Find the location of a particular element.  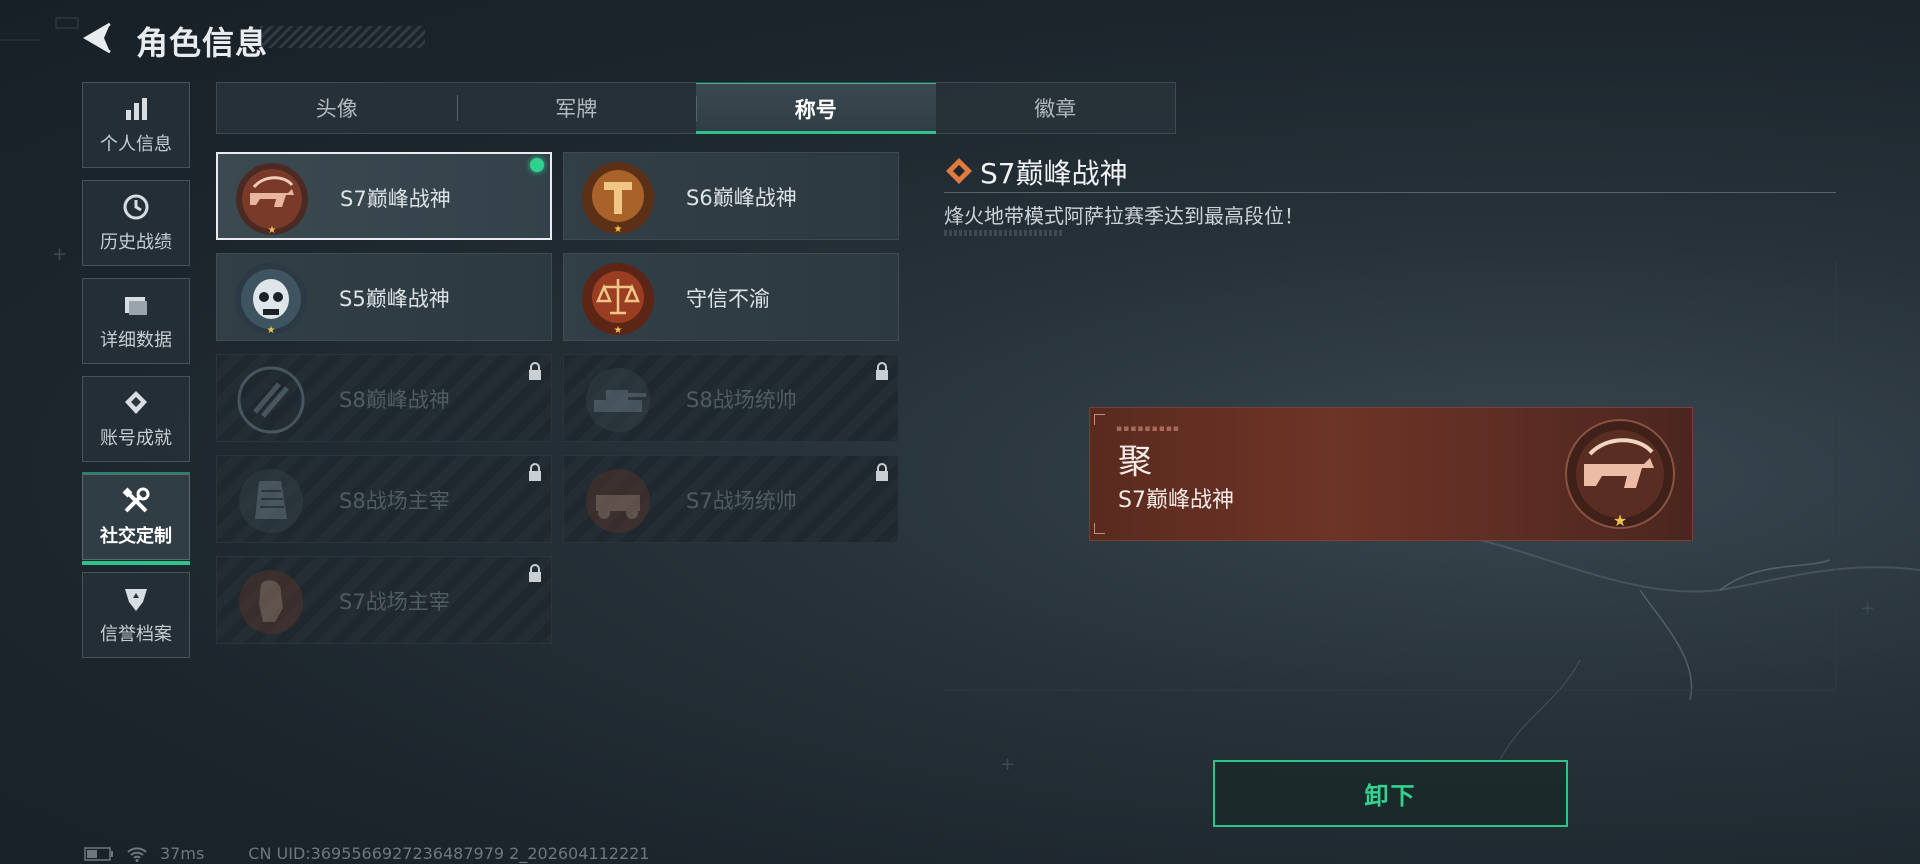

sidebar-item-personal-info: 个人信息 is located at coordinates (136, 125).